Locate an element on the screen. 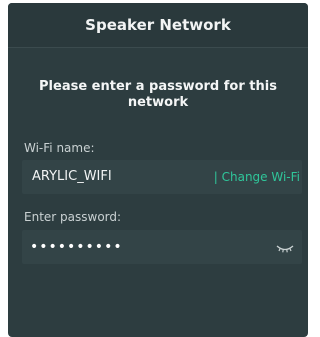 This screenshot has width=320, height=337. change-wifi-link: | Change Wi-Fi is located at coordinates (257, 177).